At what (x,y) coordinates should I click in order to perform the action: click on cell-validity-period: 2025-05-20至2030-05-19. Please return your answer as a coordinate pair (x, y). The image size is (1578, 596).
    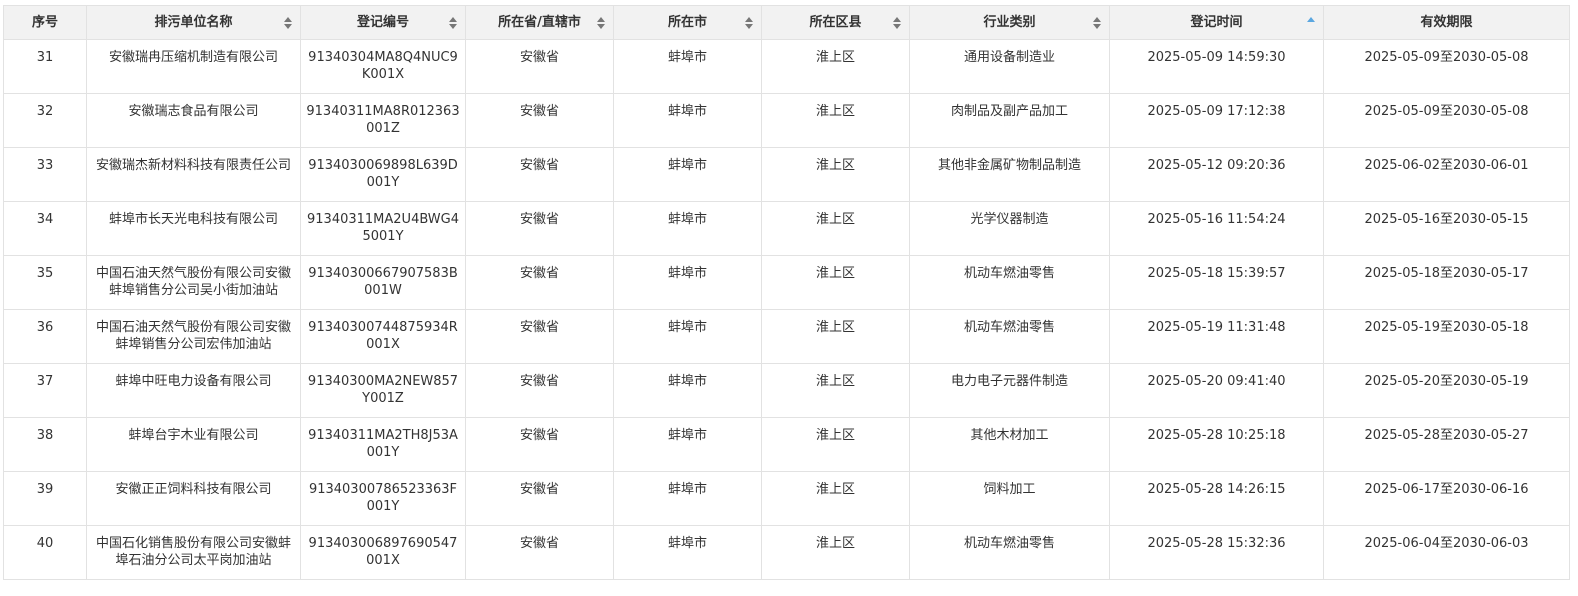
    Looking at the image, I should click on (1446, 390).